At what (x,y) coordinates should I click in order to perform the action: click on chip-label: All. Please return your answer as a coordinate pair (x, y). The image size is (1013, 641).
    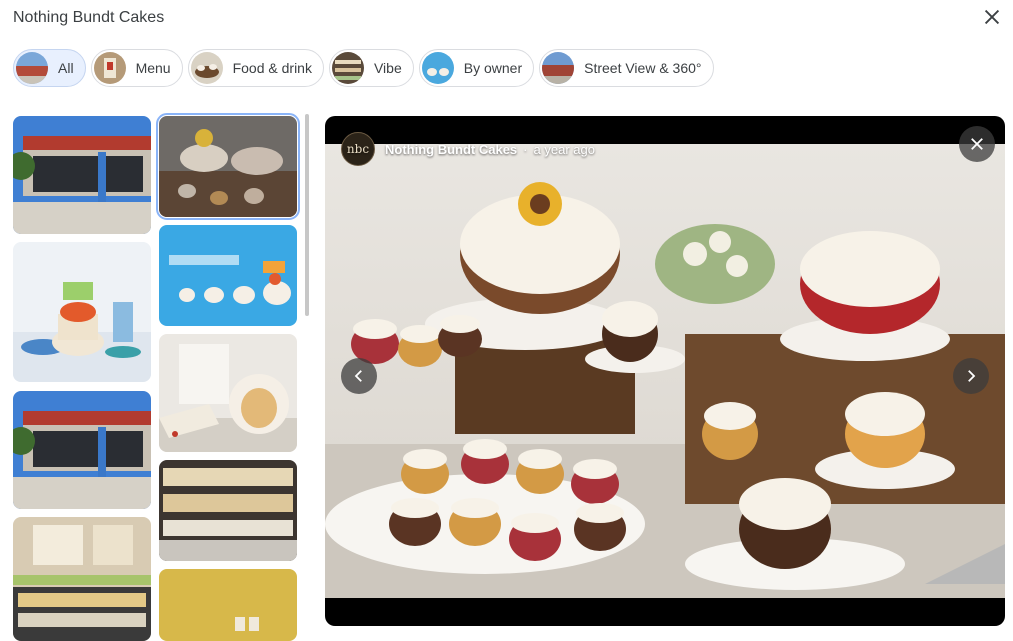
    Looking at the image, I should click on (66, 68).